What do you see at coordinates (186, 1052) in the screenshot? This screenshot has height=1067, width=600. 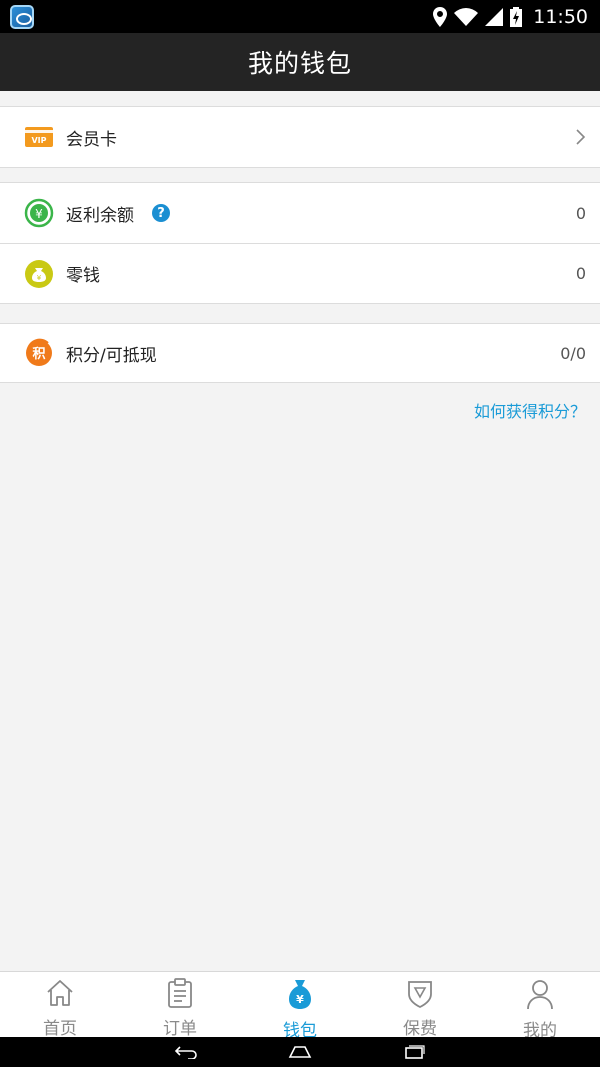 I see `back-icon` at bounding box center [186, 1052].